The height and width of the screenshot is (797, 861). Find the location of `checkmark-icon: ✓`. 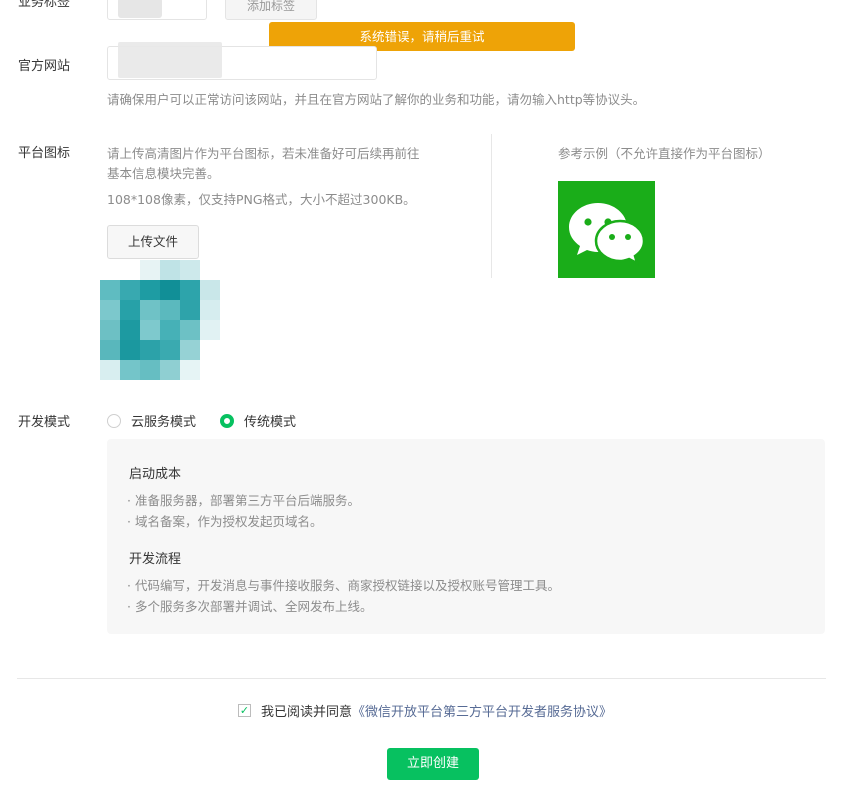

checkmark-icon: ✓ is located at coordinates (244, 710).